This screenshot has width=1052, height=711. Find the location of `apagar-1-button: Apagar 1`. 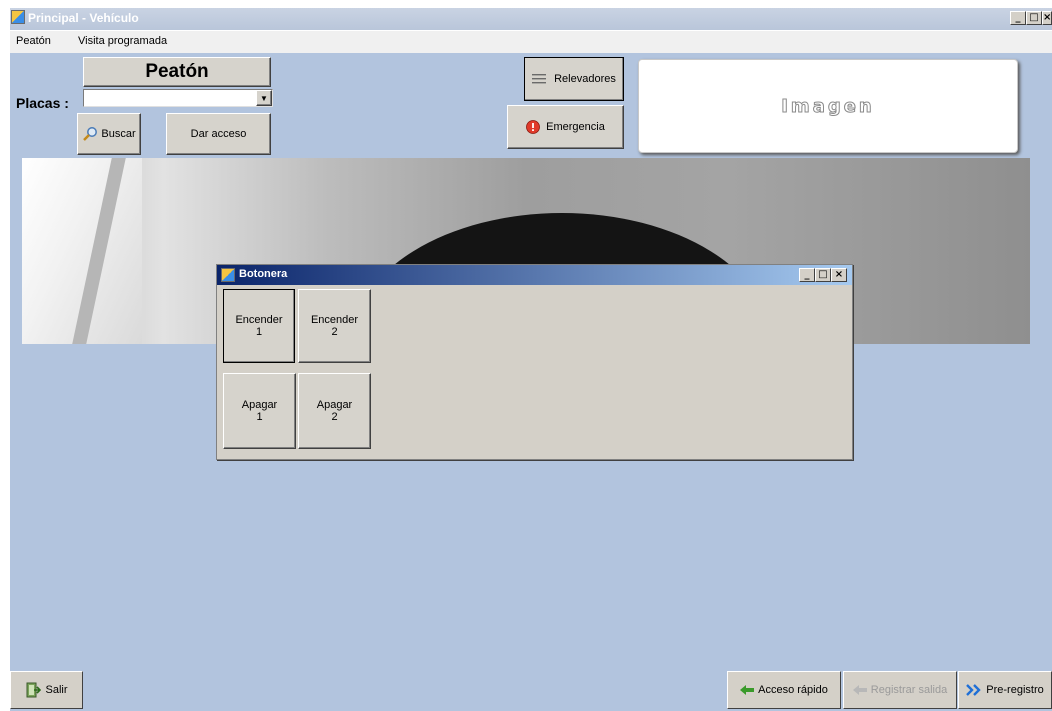

apagar-1-button: Apagar 1 is located at coordinates (259, 411).